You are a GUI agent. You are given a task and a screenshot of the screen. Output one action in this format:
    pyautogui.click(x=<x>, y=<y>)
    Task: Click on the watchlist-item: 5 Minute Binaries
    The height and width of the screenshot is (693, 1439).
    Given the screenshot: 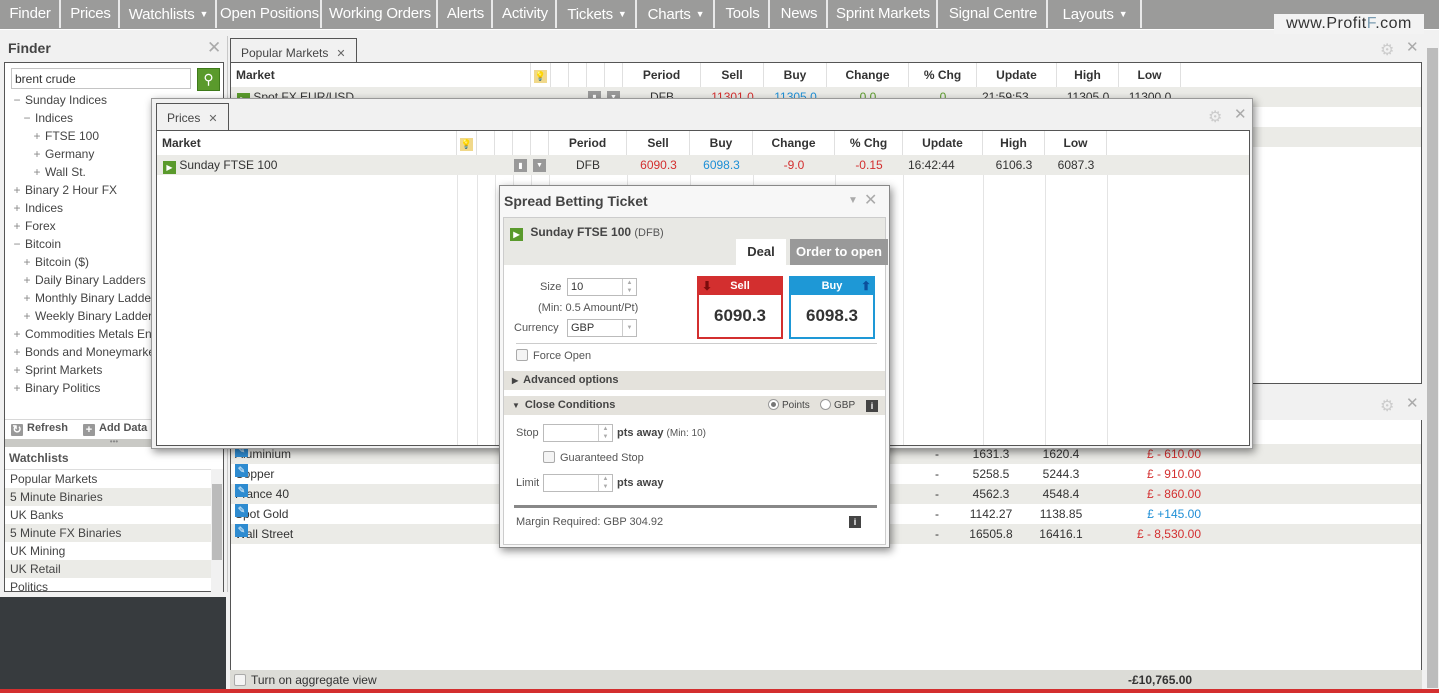 What is the action you would take?
    pyautogui.click(x=108, y=497)
    